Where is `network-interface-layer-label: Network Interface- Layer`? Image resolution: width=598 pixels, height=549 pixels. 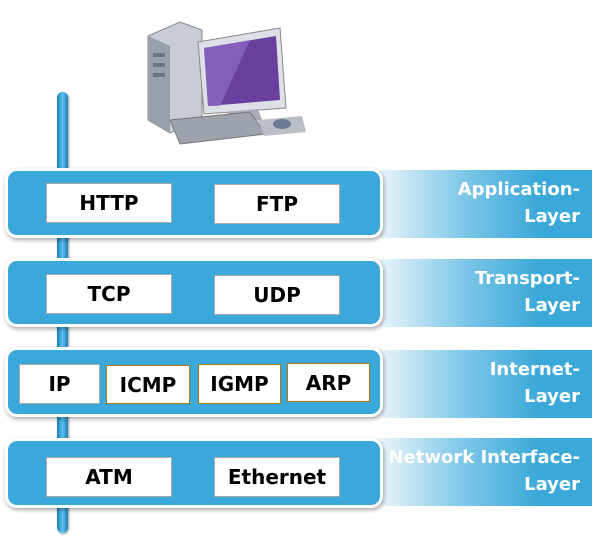 network-interface-layer-label: Network Interface- Layer is located at coordinates (486, 472).